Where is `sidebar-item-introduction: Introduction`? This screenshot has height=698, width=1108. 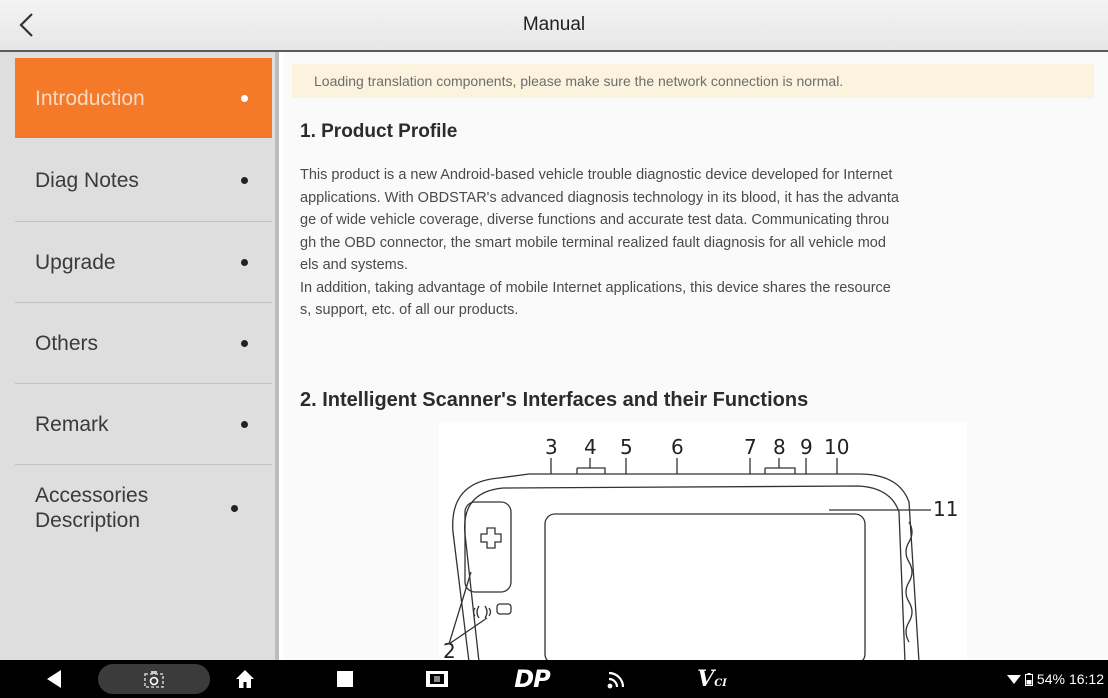 sidebar-item-introduction: Introduction is located at coordinates (143, 98).